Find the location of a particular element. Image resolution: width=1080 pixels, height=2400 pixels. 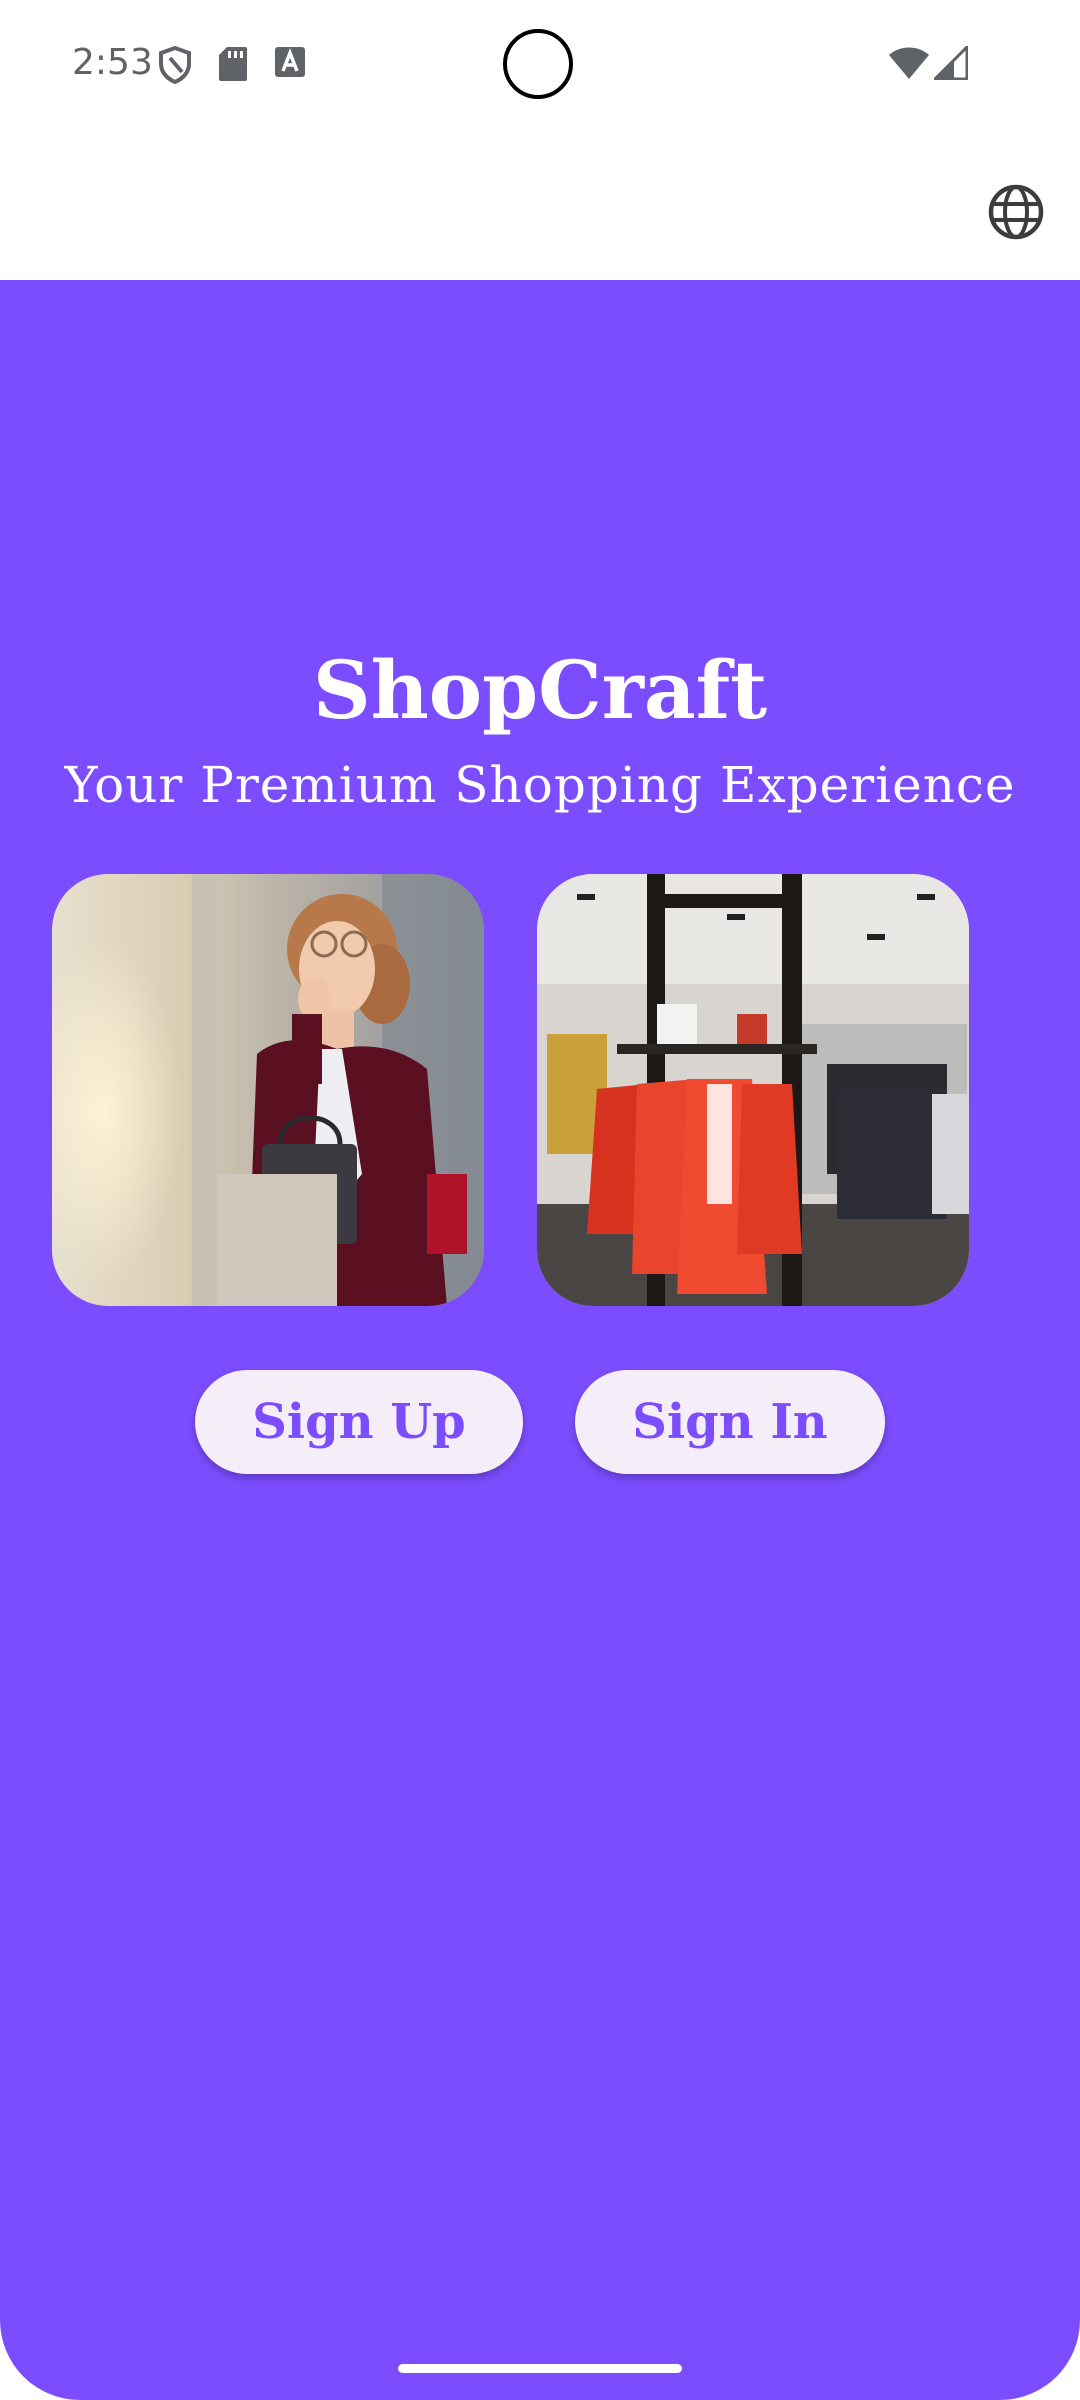

sd-card-icon is located at coordinates (233, 66).